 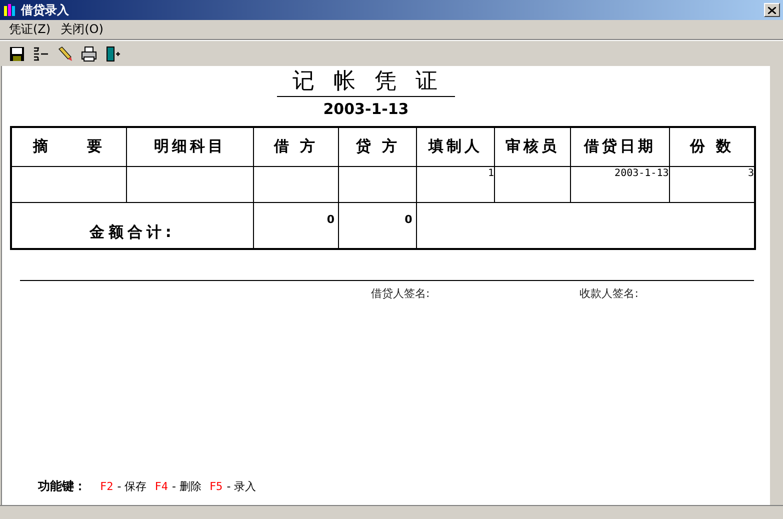 I want to click on column-header: 明细科目, so click(x=190, y=146).